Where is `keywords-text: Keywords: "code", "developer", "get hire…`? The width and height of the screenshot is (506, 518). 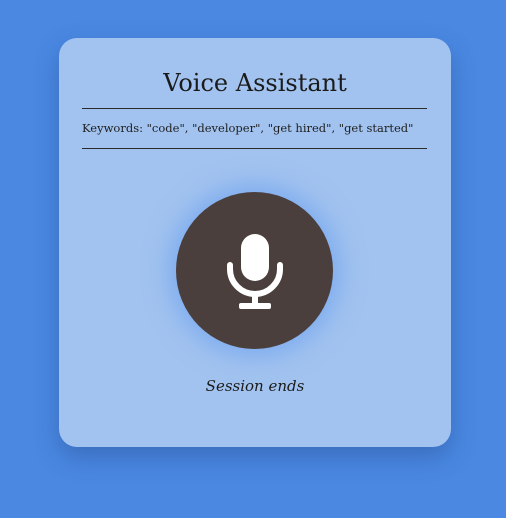 keywords-text: Keywords: "code", "developer", "get hire… is located at coordinates (248, 128).